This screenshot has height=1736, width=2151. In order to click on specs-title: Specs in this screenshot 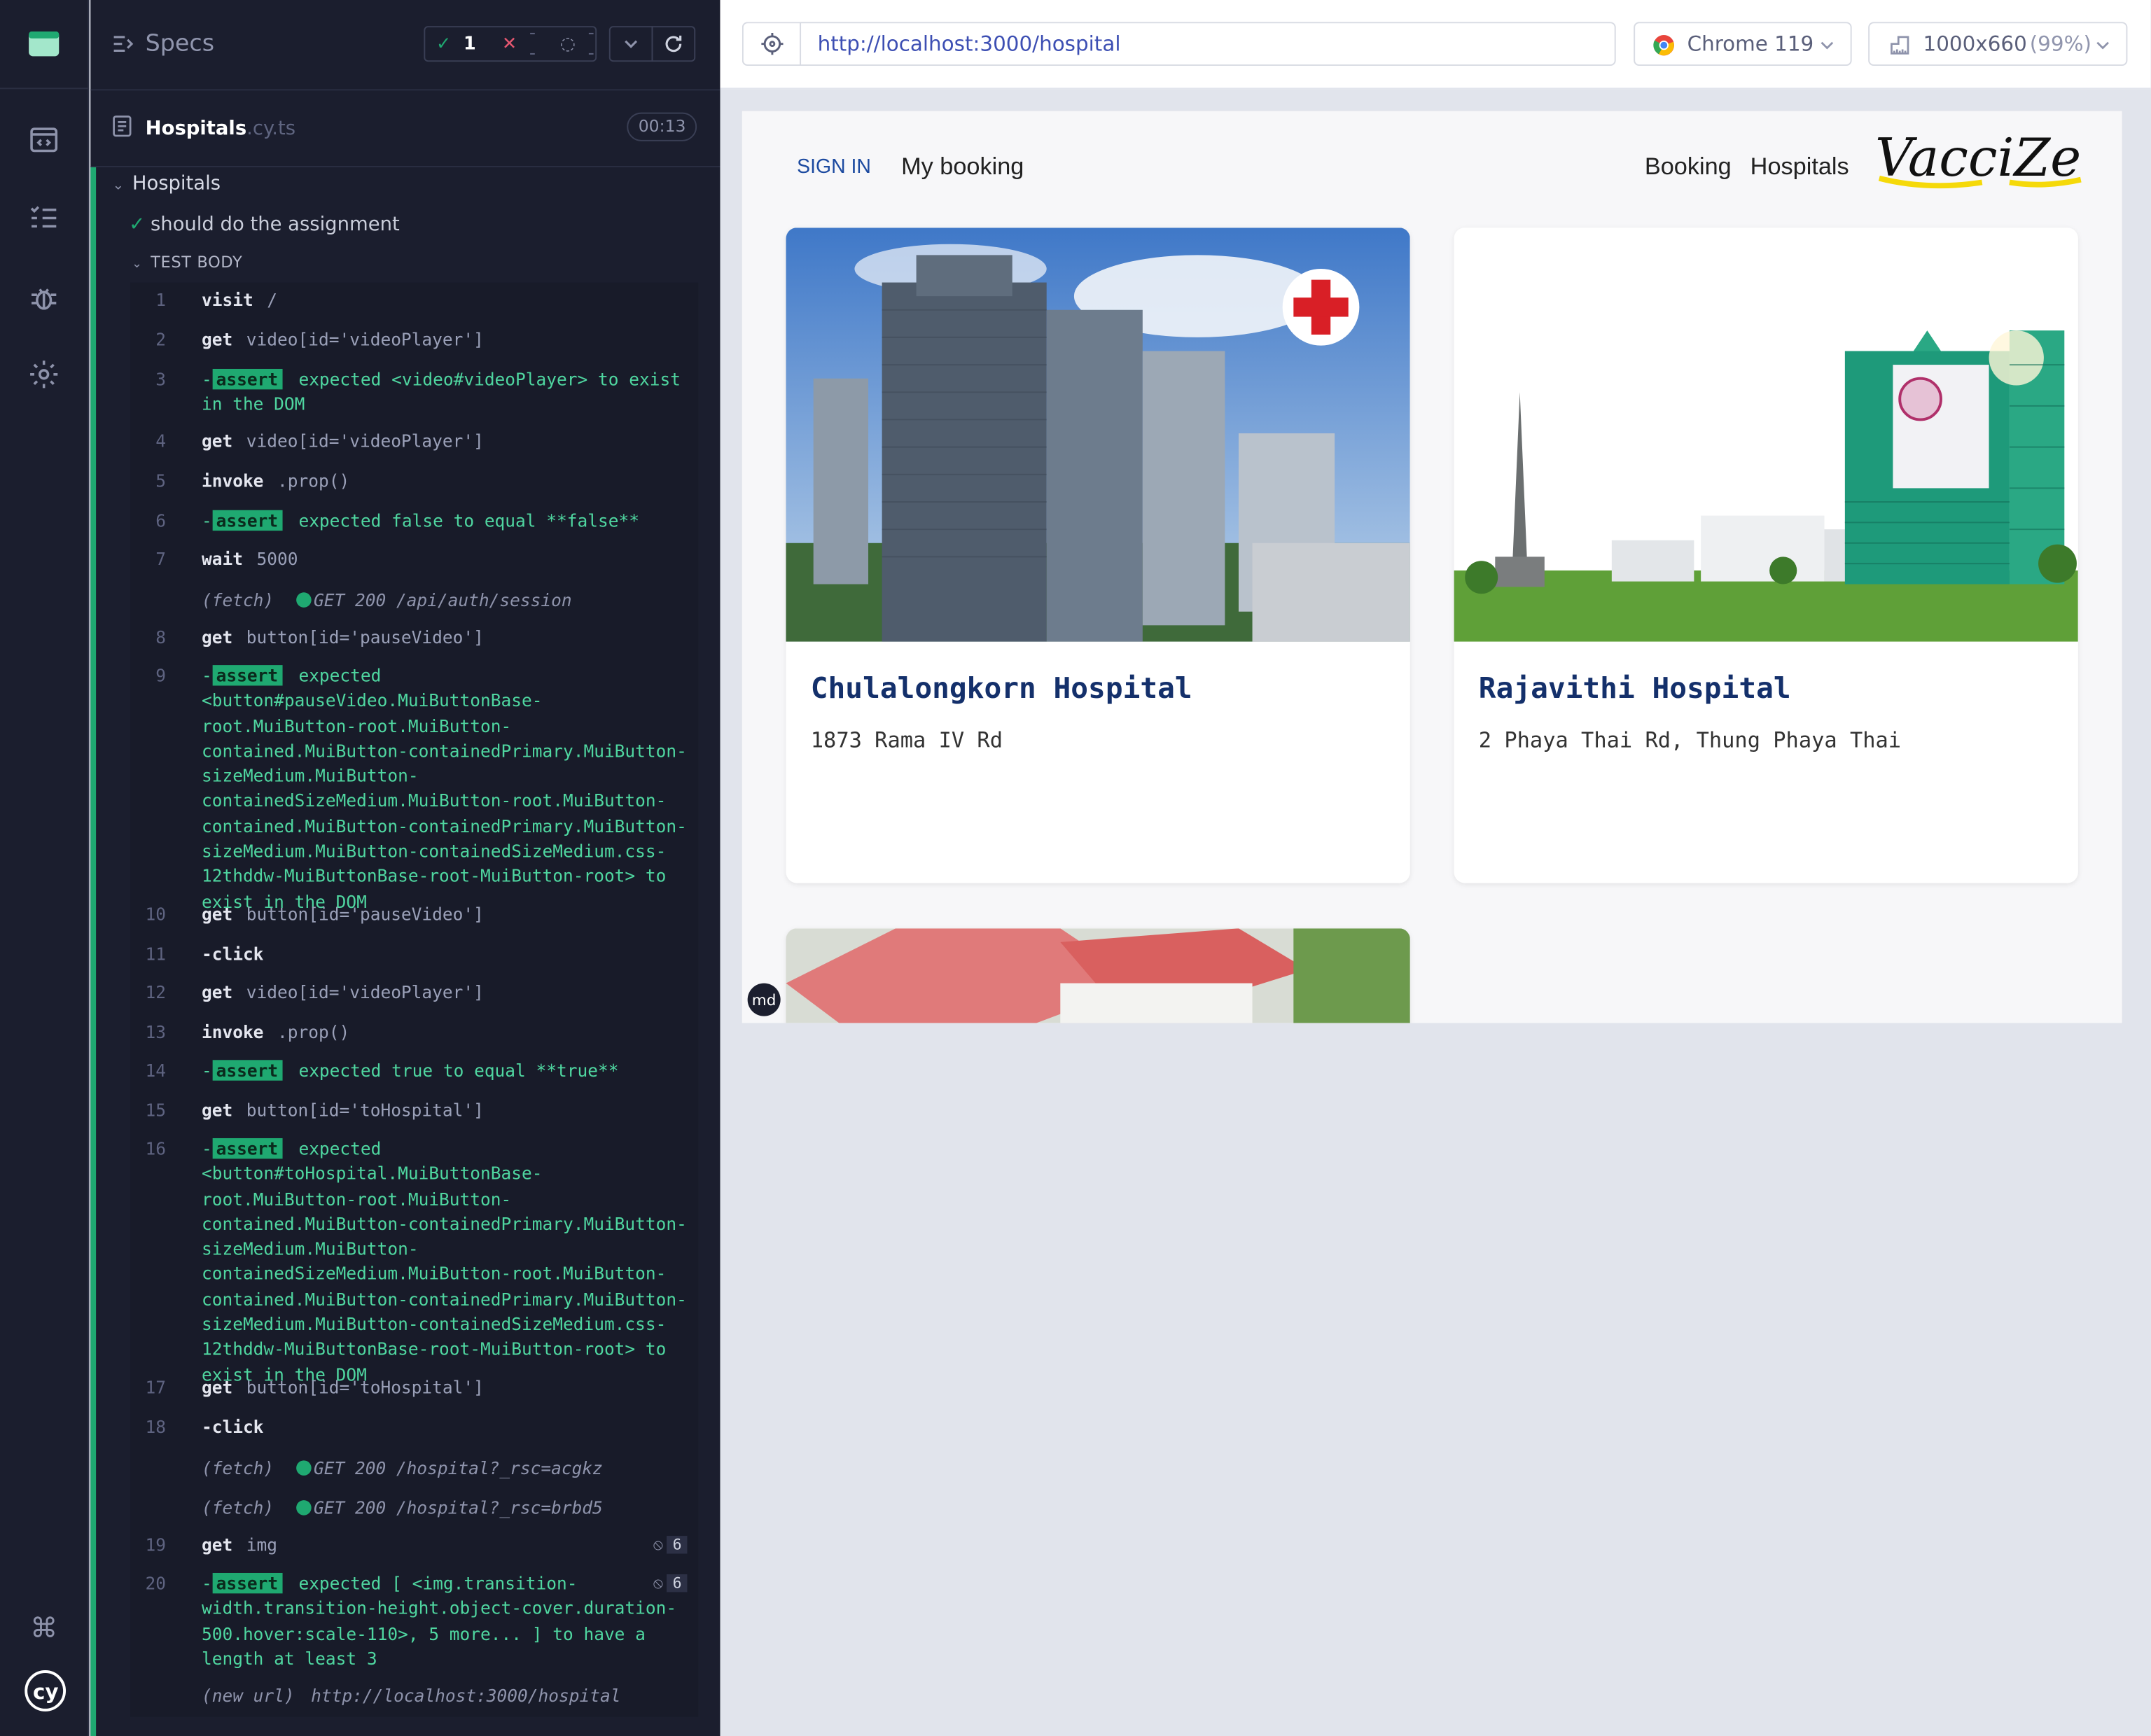, I will do `click(180, 43)`.